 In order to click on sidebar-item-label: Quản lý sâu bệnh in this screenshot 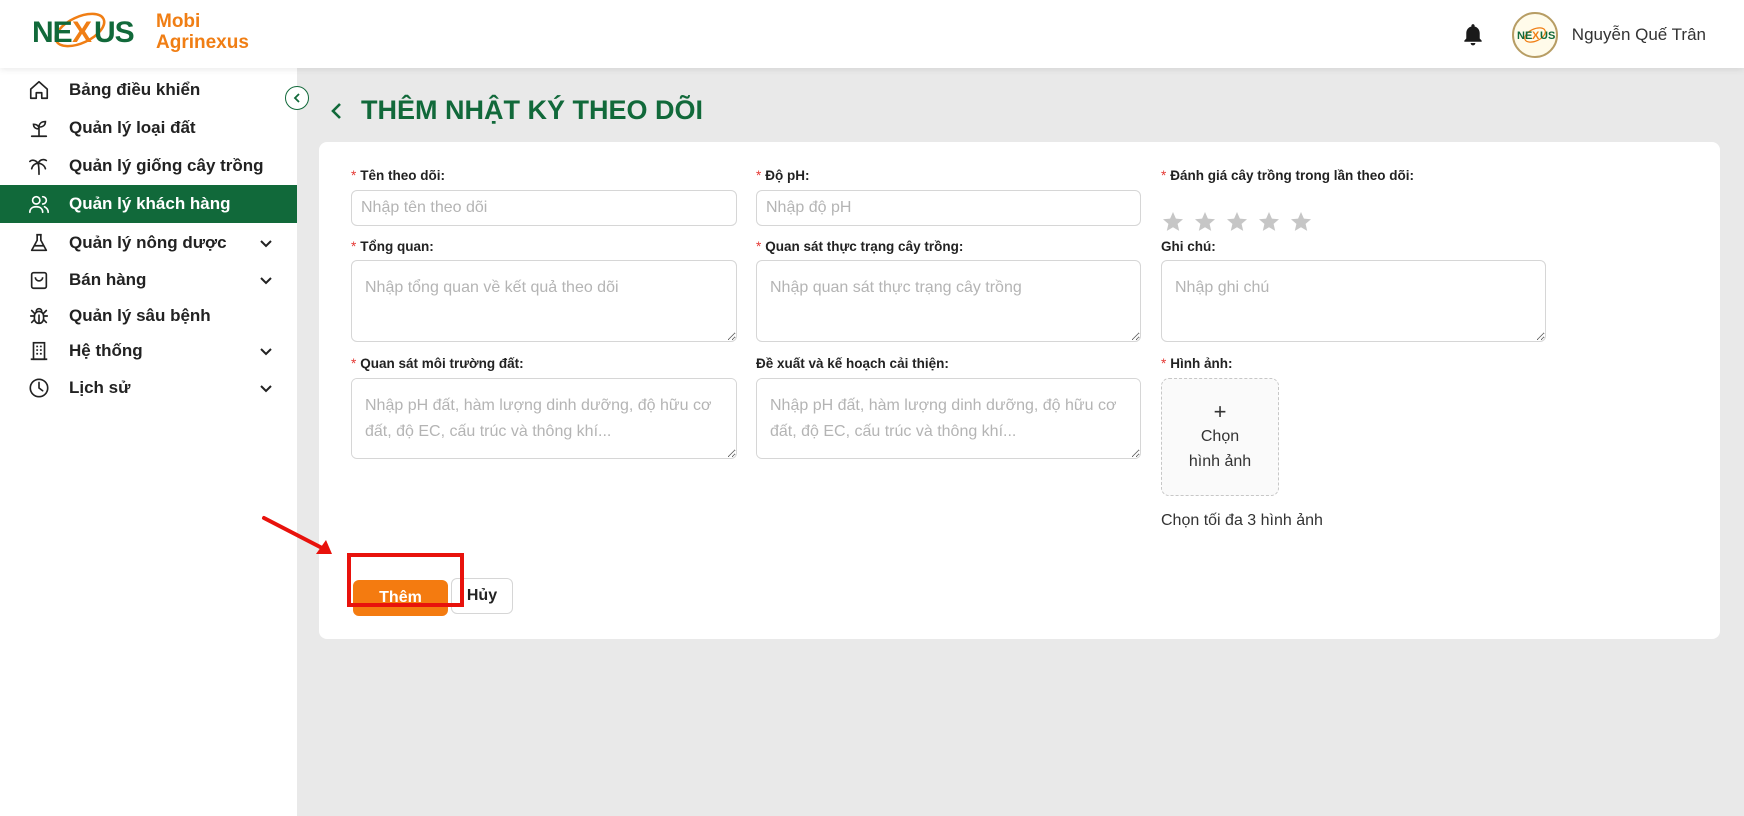, I will do `click(140, 315)`.